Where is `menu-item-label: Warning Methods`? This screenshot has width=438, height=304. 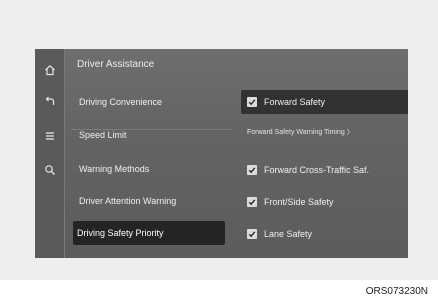 menu-item-label: Warning Methods is located at coordinates (114, 169).